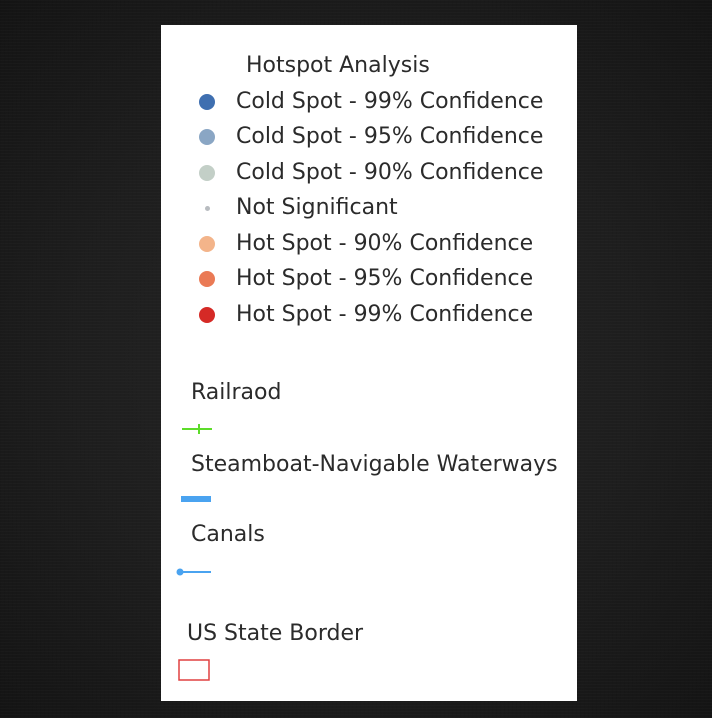  I want to click on legend-item-hot-spot-95: Hot Spot - 95% Confidence, so click(369, 279).